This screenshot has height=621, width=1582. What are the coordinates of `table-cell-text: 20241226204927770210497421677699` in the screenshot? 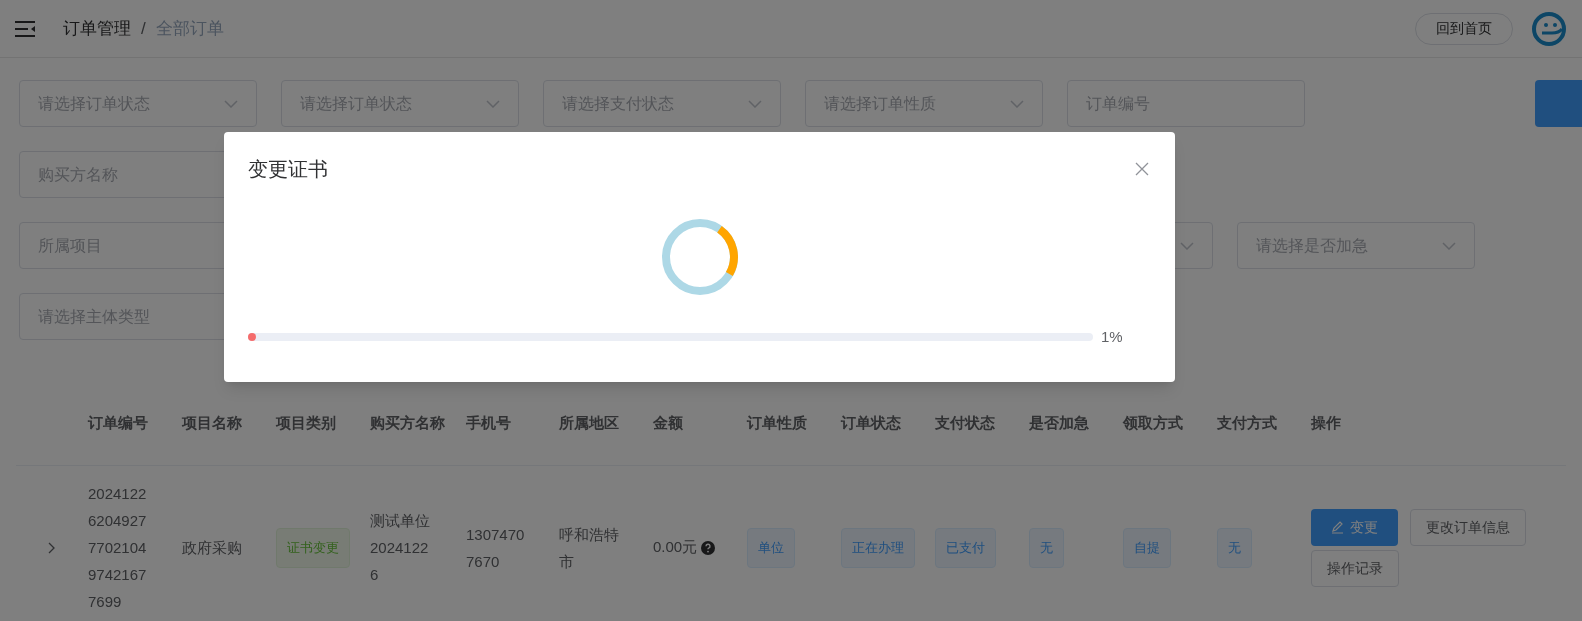 It's located at (117, 548).